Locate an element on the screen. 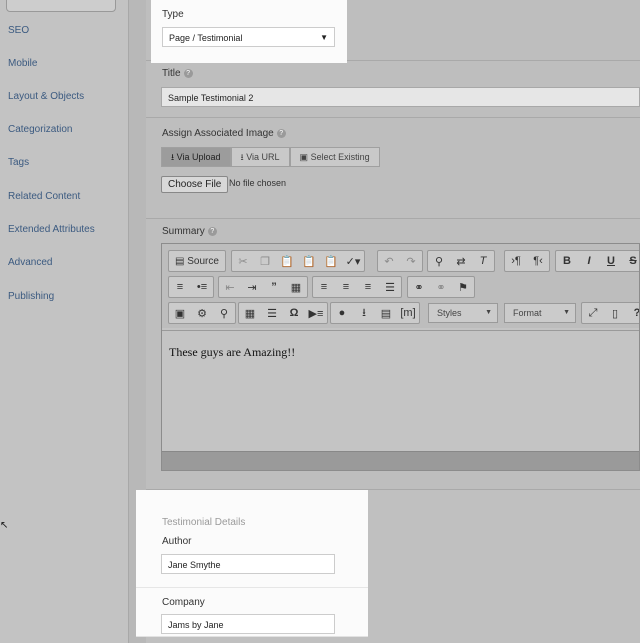 The height and width of the screenshot is (643, 640). unlink-icon: ⚭ is located at coordinates (441, 287).